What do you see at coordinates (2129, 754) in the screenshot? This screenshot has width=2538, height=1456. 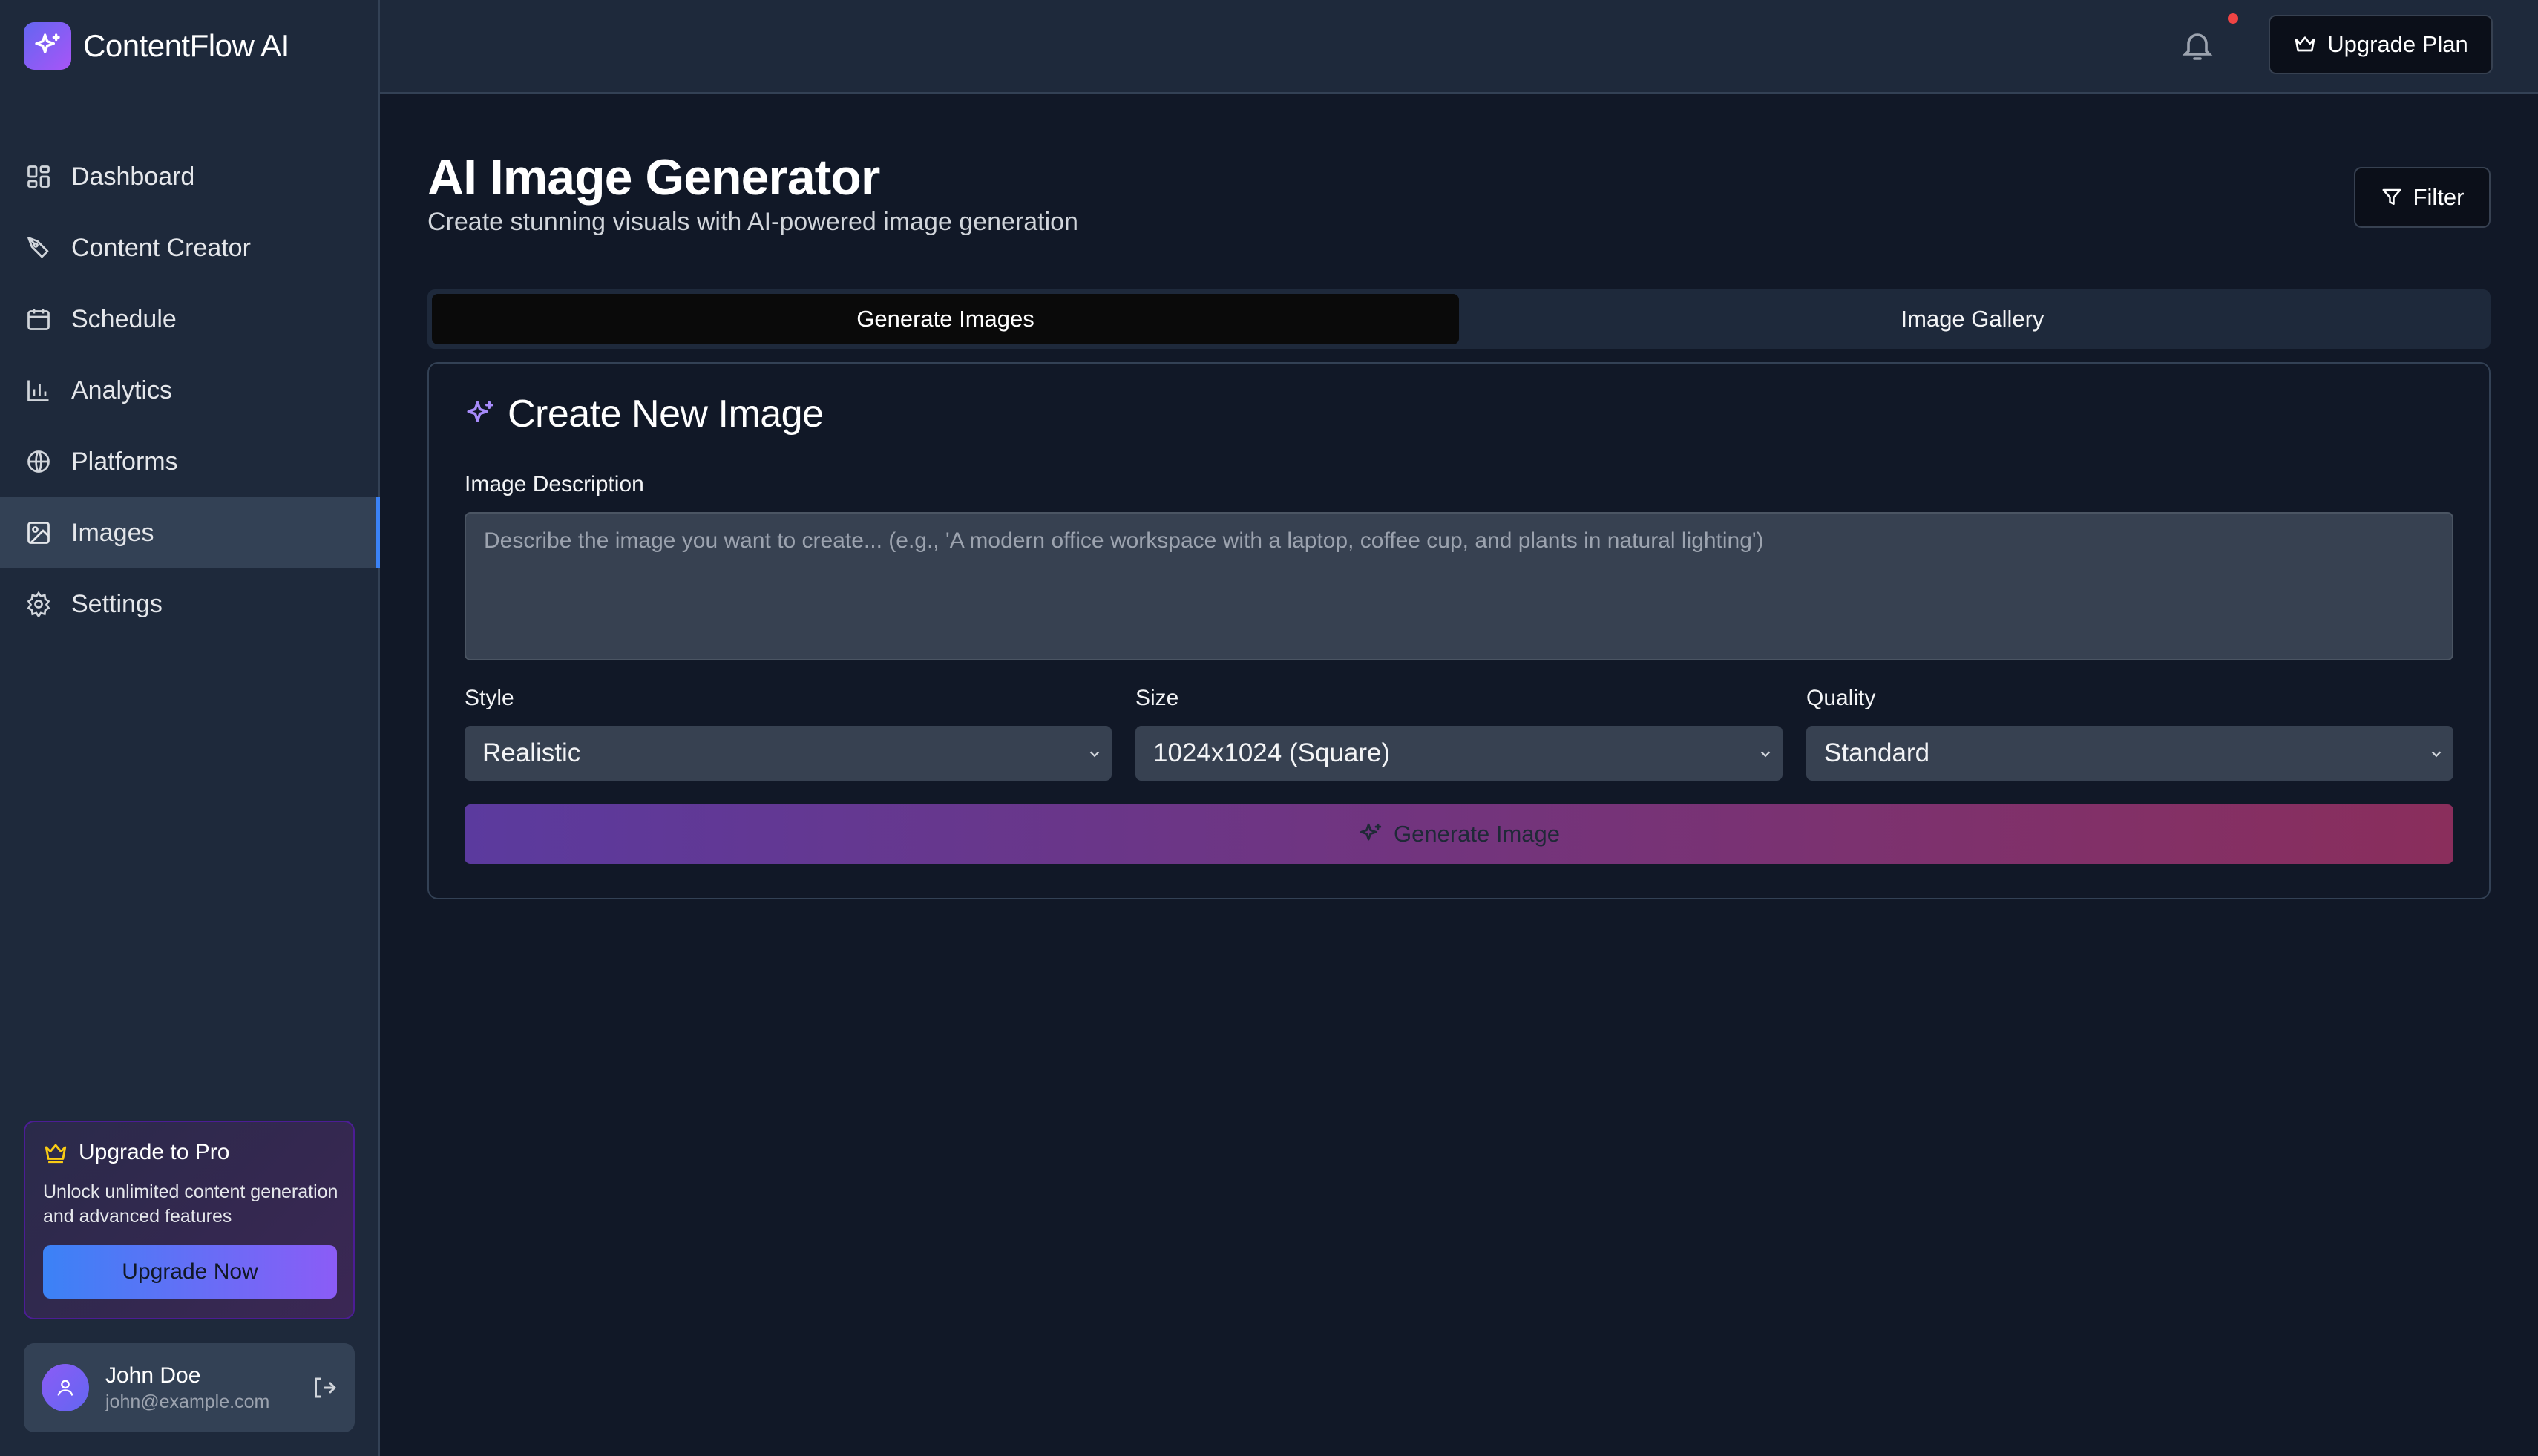 I see `quality-select: Standard` at bounding box center [2129, 754].